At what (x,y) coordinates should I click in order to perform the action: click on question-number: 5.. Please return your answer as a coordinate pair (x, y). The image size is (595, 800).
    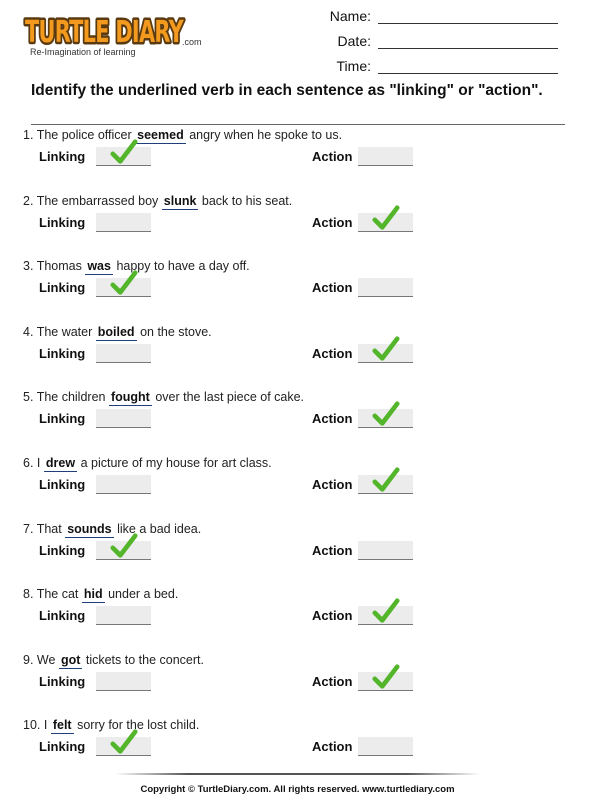
    Looking at the image, I should click on (28, 397).